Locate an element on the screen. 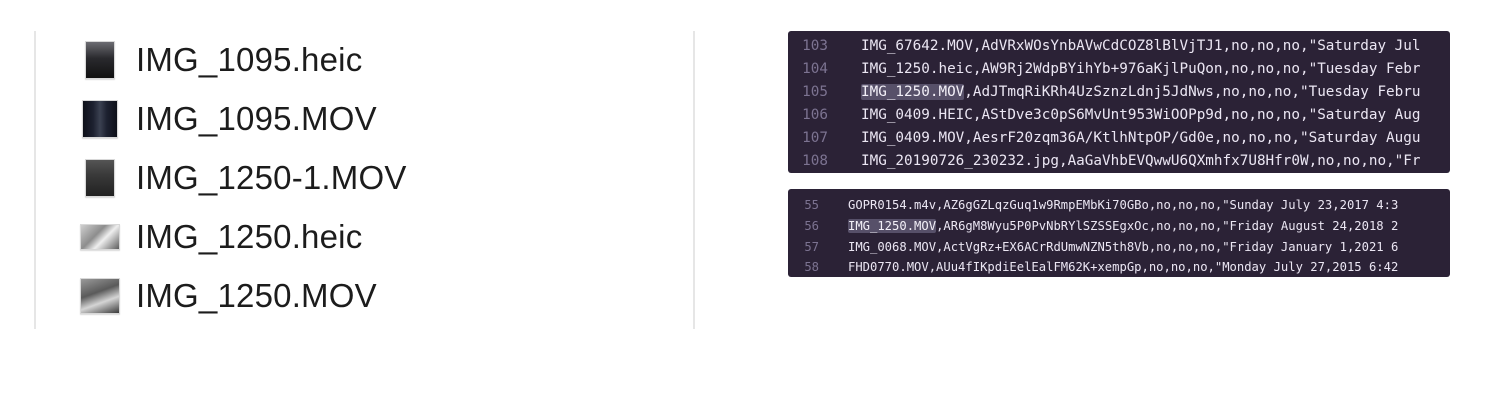  file-row: IMG_1250.heic is located at coordinates (360, 237).